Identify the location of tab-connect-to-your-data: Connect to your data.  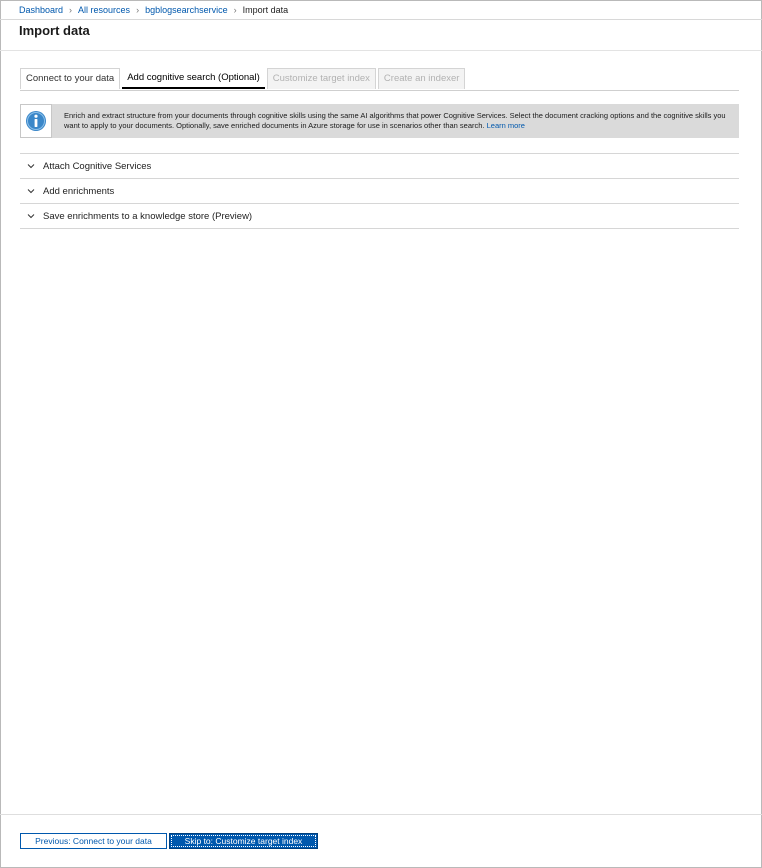
(70, 78).